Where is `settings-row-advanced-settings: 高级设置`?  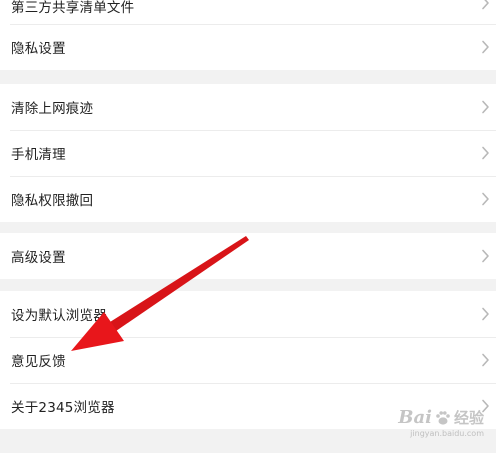 settings-row-advanced-settings: 高级设置 is located at coordinates (248, 256).